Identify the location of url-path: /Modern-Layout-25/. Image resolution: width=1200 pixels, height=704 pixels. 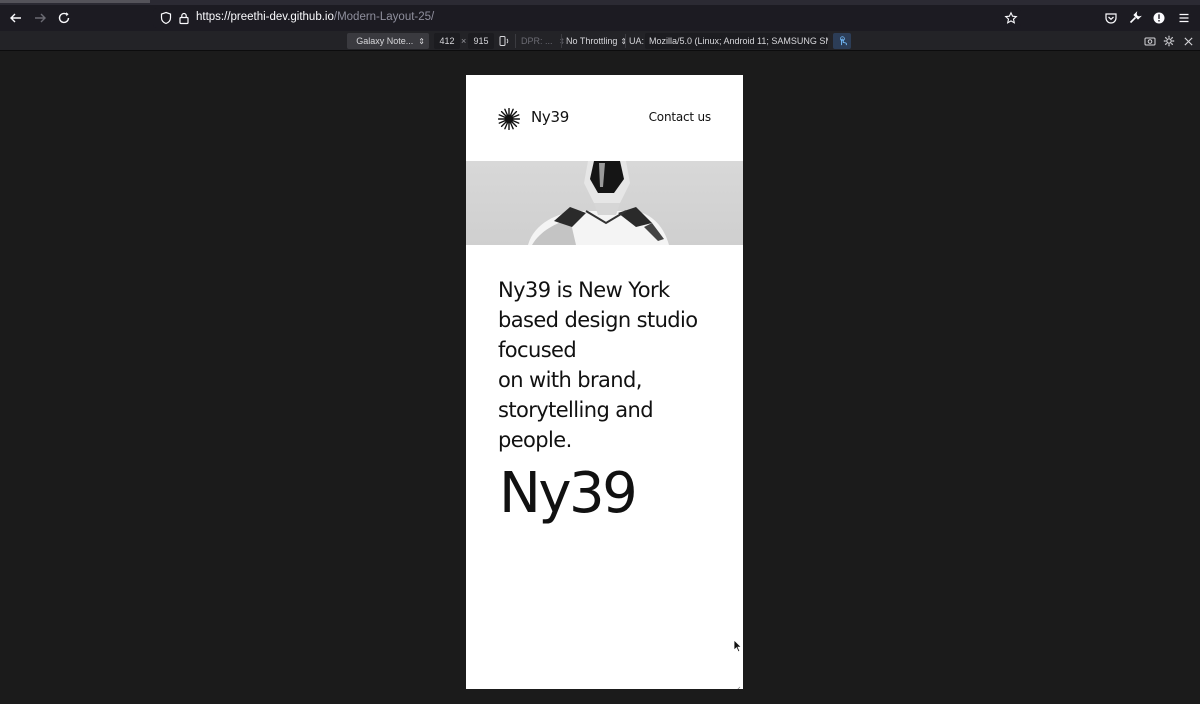
(384, 17).